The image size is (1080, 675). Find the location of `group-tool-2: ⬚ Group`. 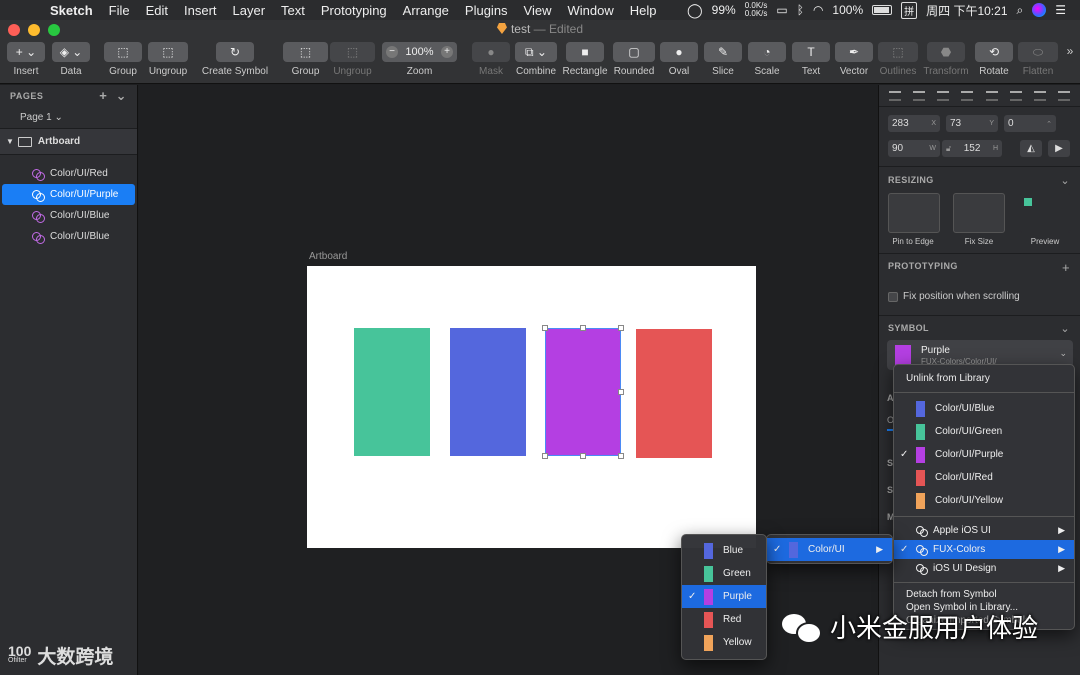

group-tool-2: ⬚ Group is located at coordinates (305, 59).